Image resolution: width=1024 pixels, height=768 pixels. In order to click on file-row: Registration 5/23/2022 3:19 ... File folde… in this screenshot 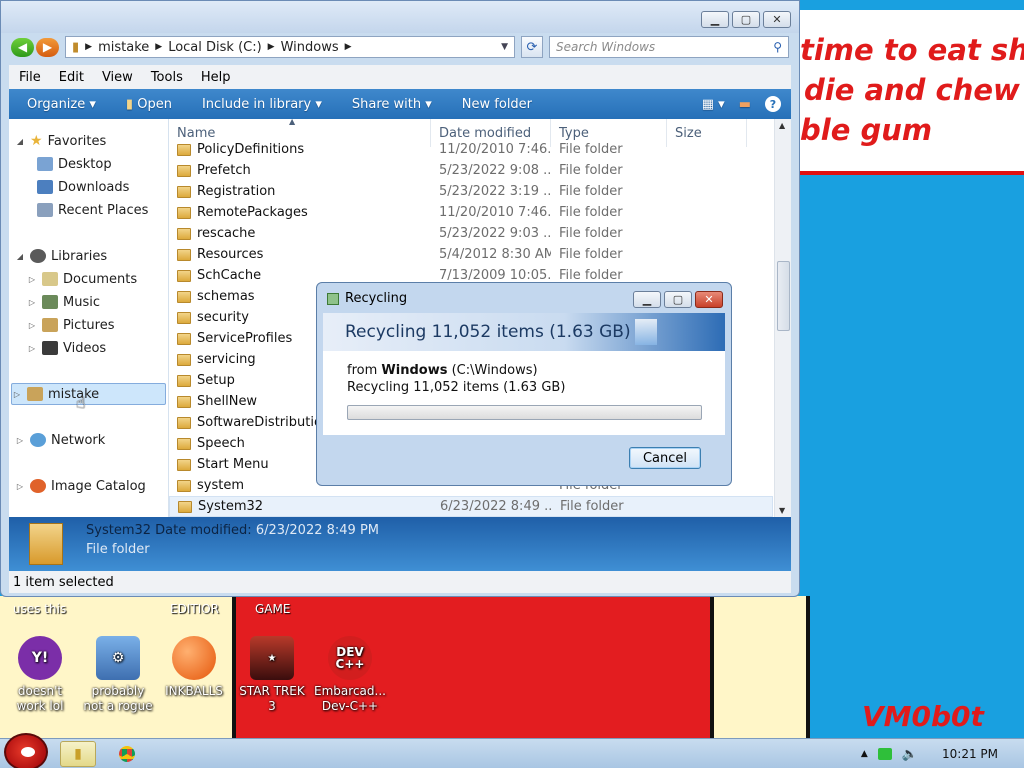, I will do `click(471, 191)`.